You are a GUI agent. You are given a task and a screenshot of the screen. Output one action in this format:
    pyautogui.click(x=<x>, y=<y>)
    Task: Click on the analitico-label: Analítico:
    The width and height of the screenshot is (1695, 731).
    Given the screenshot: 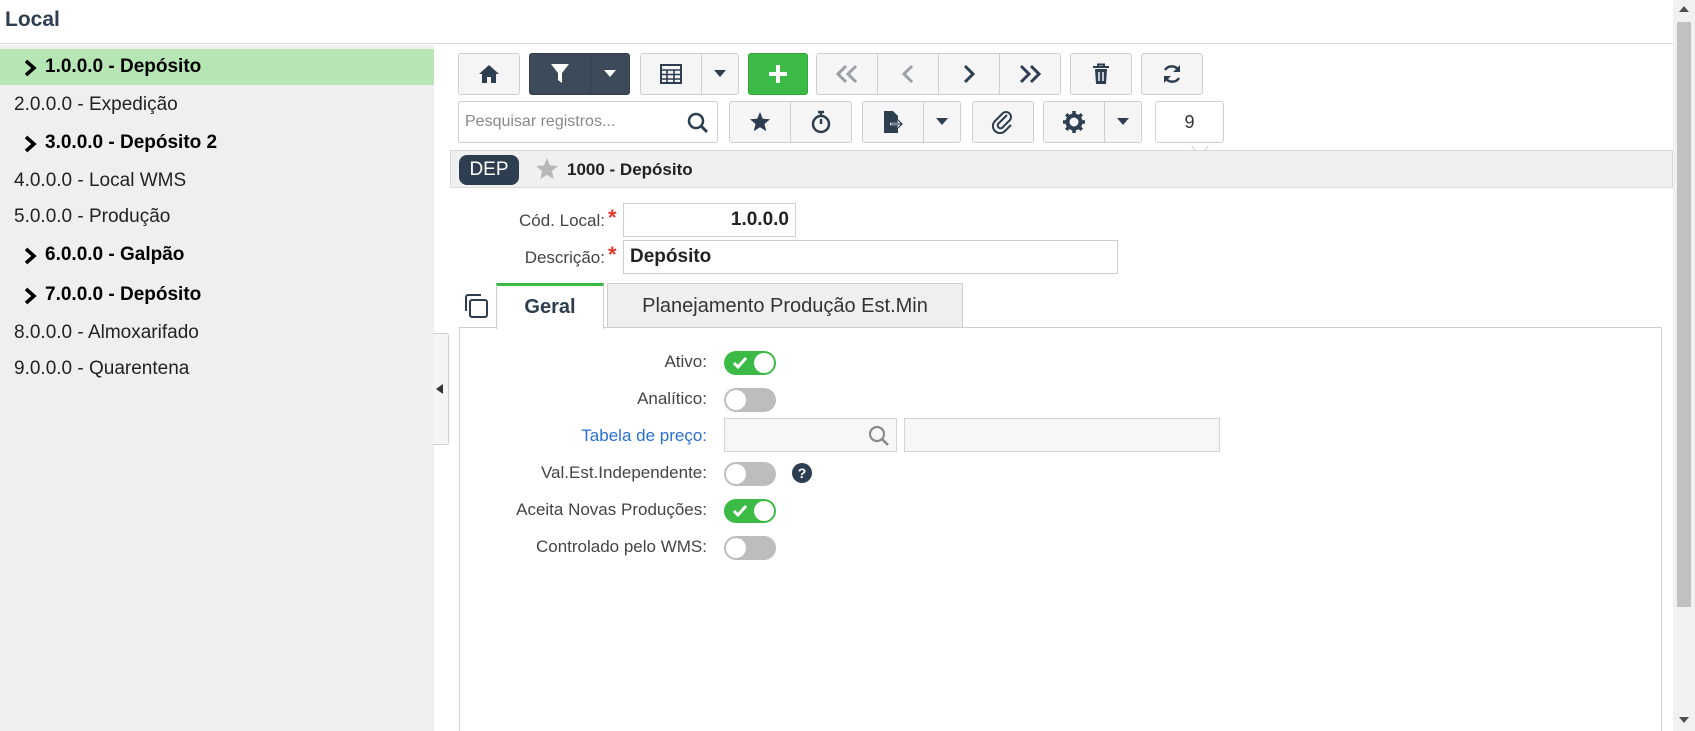 What is the action you would take?
    pyautogui.click(x=672, y=398)
    